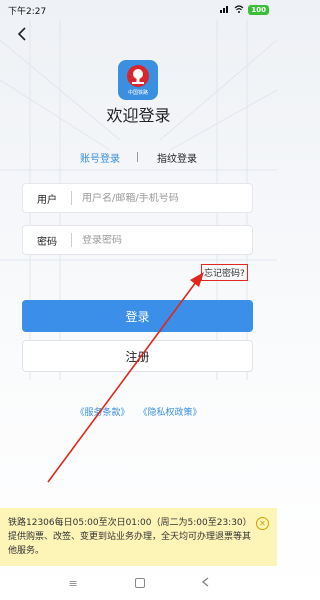 The width and height of the screenshot is (320, 600). What do you see at coordinates (224, 272) in the screenshot?
I see `forgot-password-link: 忘记密码?` at bounding box center [224, 272].